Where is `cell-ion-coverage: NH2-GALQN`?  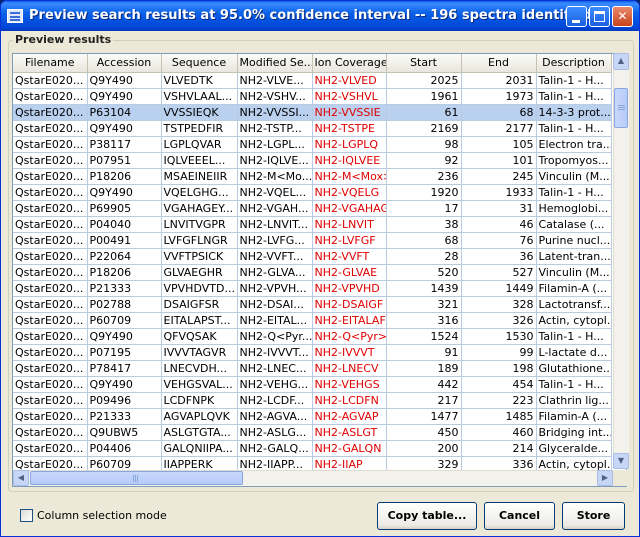
cell-ion-coverage: NH2-GALQN is located at coordinates (349, 448).